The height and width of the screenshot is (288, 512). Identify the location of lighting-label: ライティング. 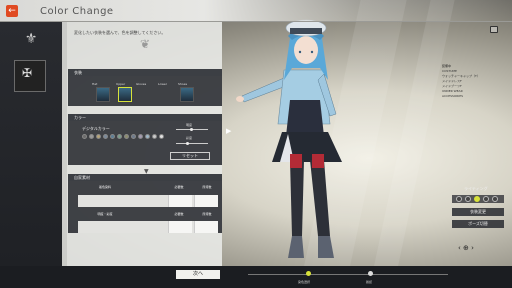
(476, 188).